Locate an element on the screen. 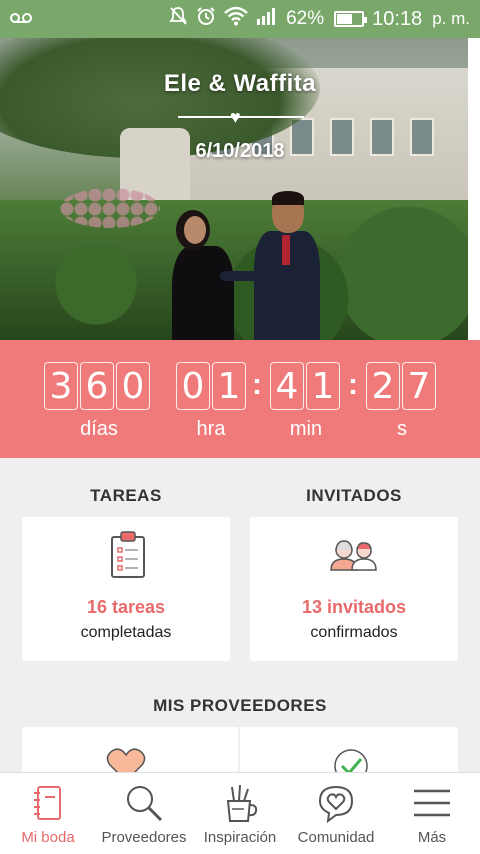 The width and height of the screenshot is (480, 854). guests-sub: confirmados is located at coordinates (354, 632).